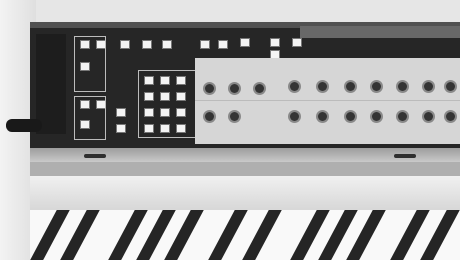  I want to click on panel-top-strip, so click(380, 32).